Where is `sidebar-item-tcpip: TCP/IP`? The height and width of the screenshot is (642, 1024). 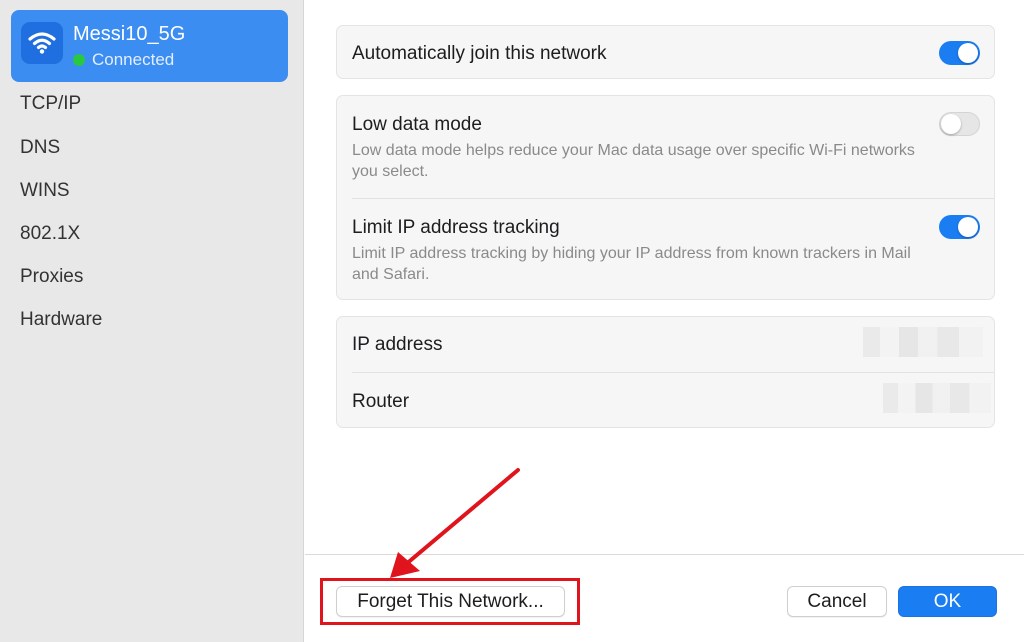 sidebar-item-tcpip: TCP/IP is located at coordinates (50, 104).